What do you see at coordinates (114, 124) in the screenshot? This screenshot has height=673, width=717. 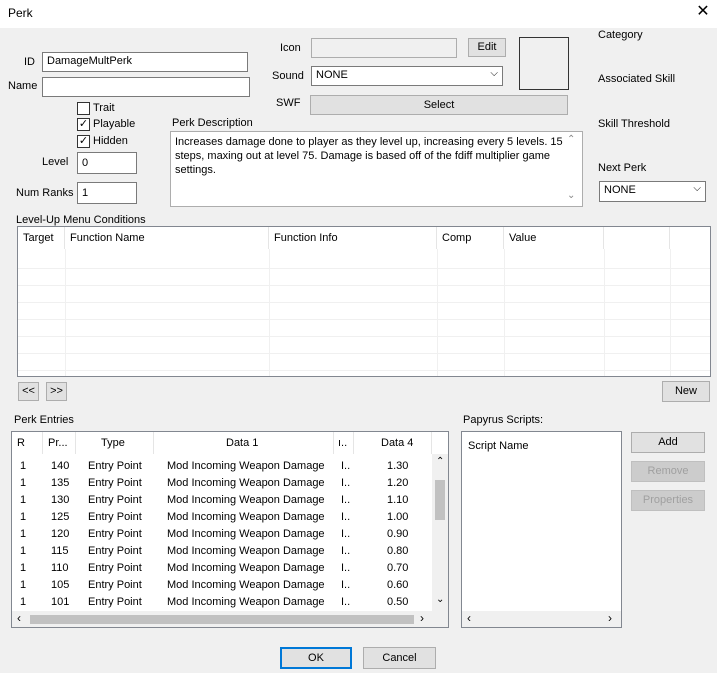 I see `playable-label: Playable` at bounding box center [114, 124].